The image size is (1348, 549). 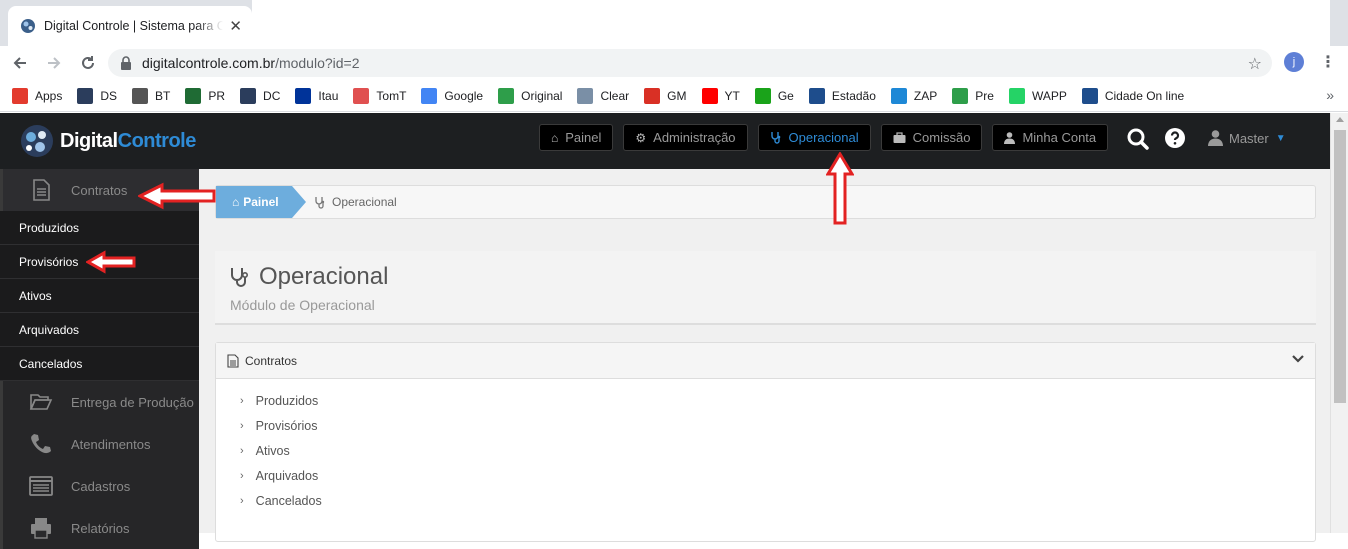 I want to click on itau-icon, so click(x=303, y=95).